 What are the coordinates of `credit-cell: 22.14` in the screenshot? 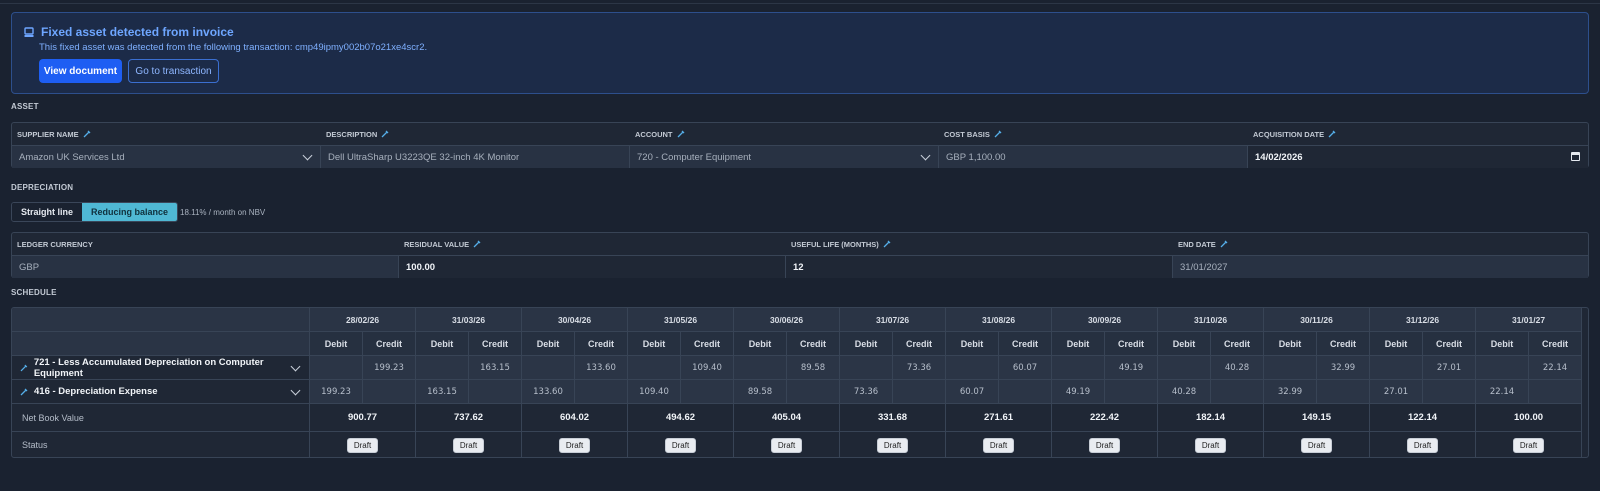 It's located at (1555, 368).